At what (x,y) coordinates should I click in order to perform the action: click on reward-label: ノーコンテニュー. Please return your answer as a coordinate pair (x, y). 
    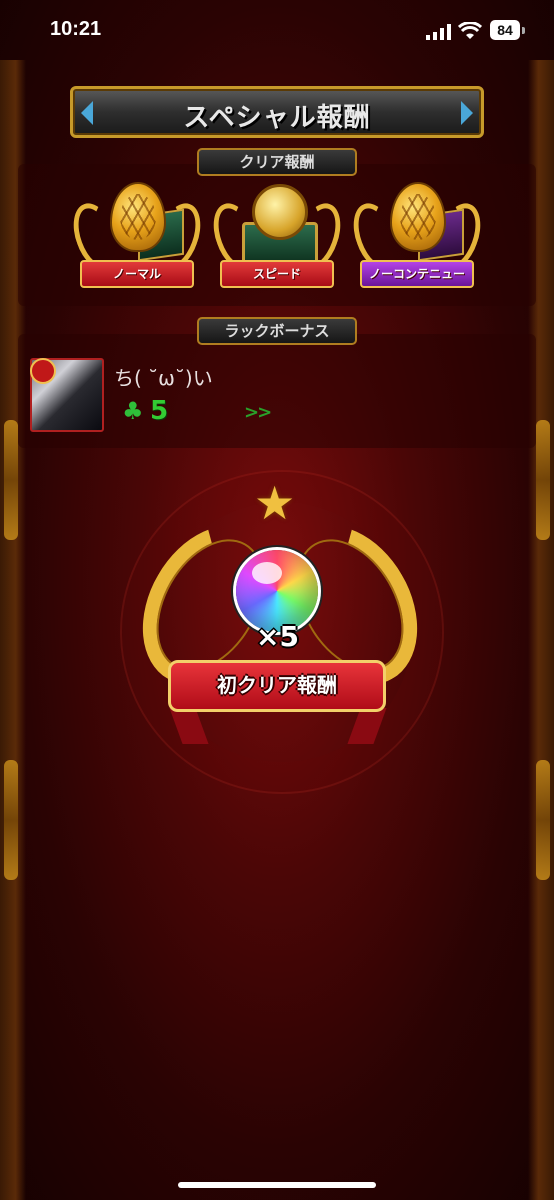
    Looking at the image, I should click on (417, 274).